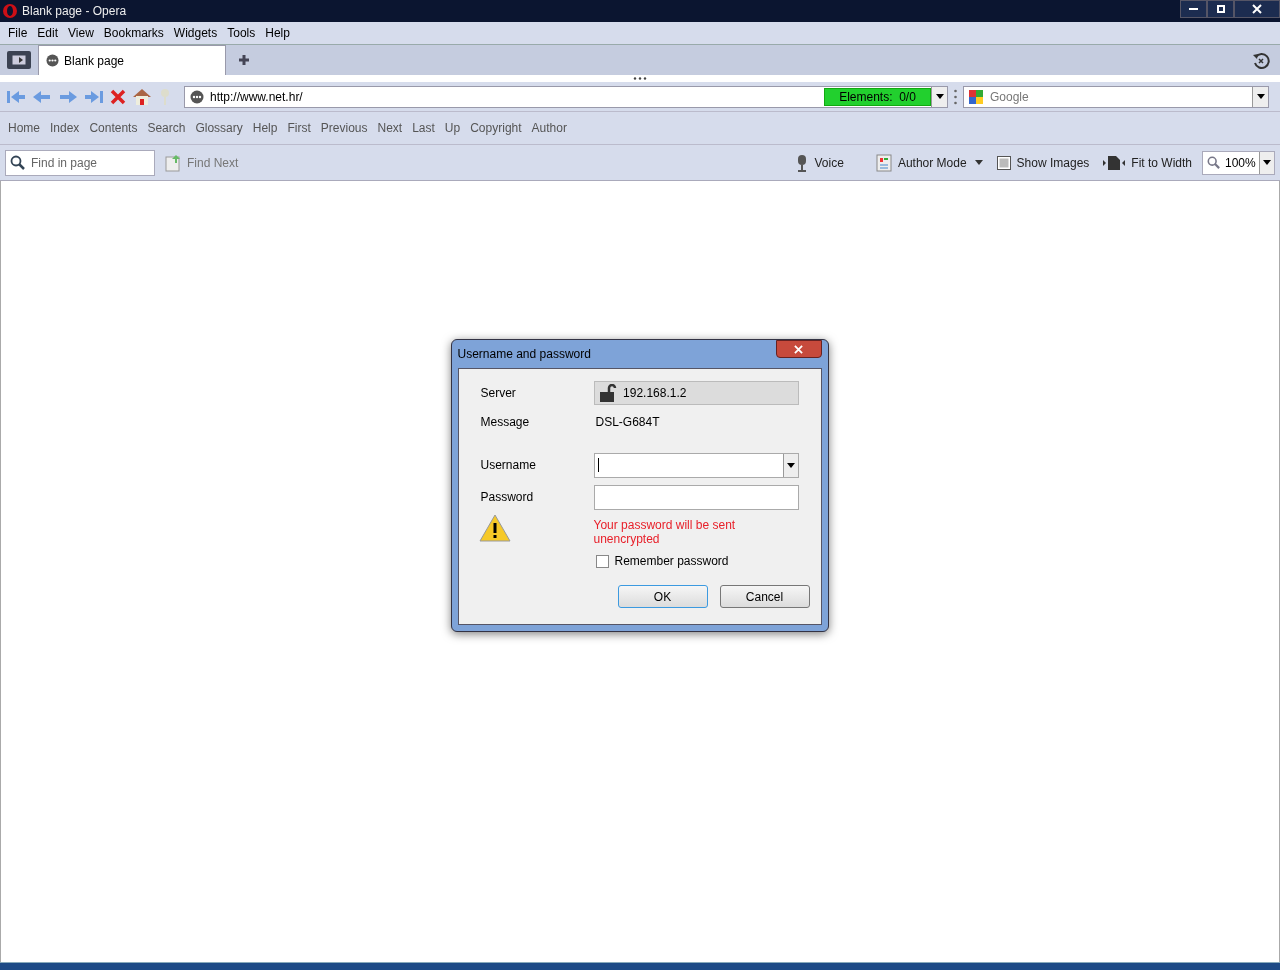 The width and height of the screenshot is (1280, 970). What do you see at coordinates (1193, 9) in the screenshot?
I see `minimize-button` at bounding box center [1193, 9].